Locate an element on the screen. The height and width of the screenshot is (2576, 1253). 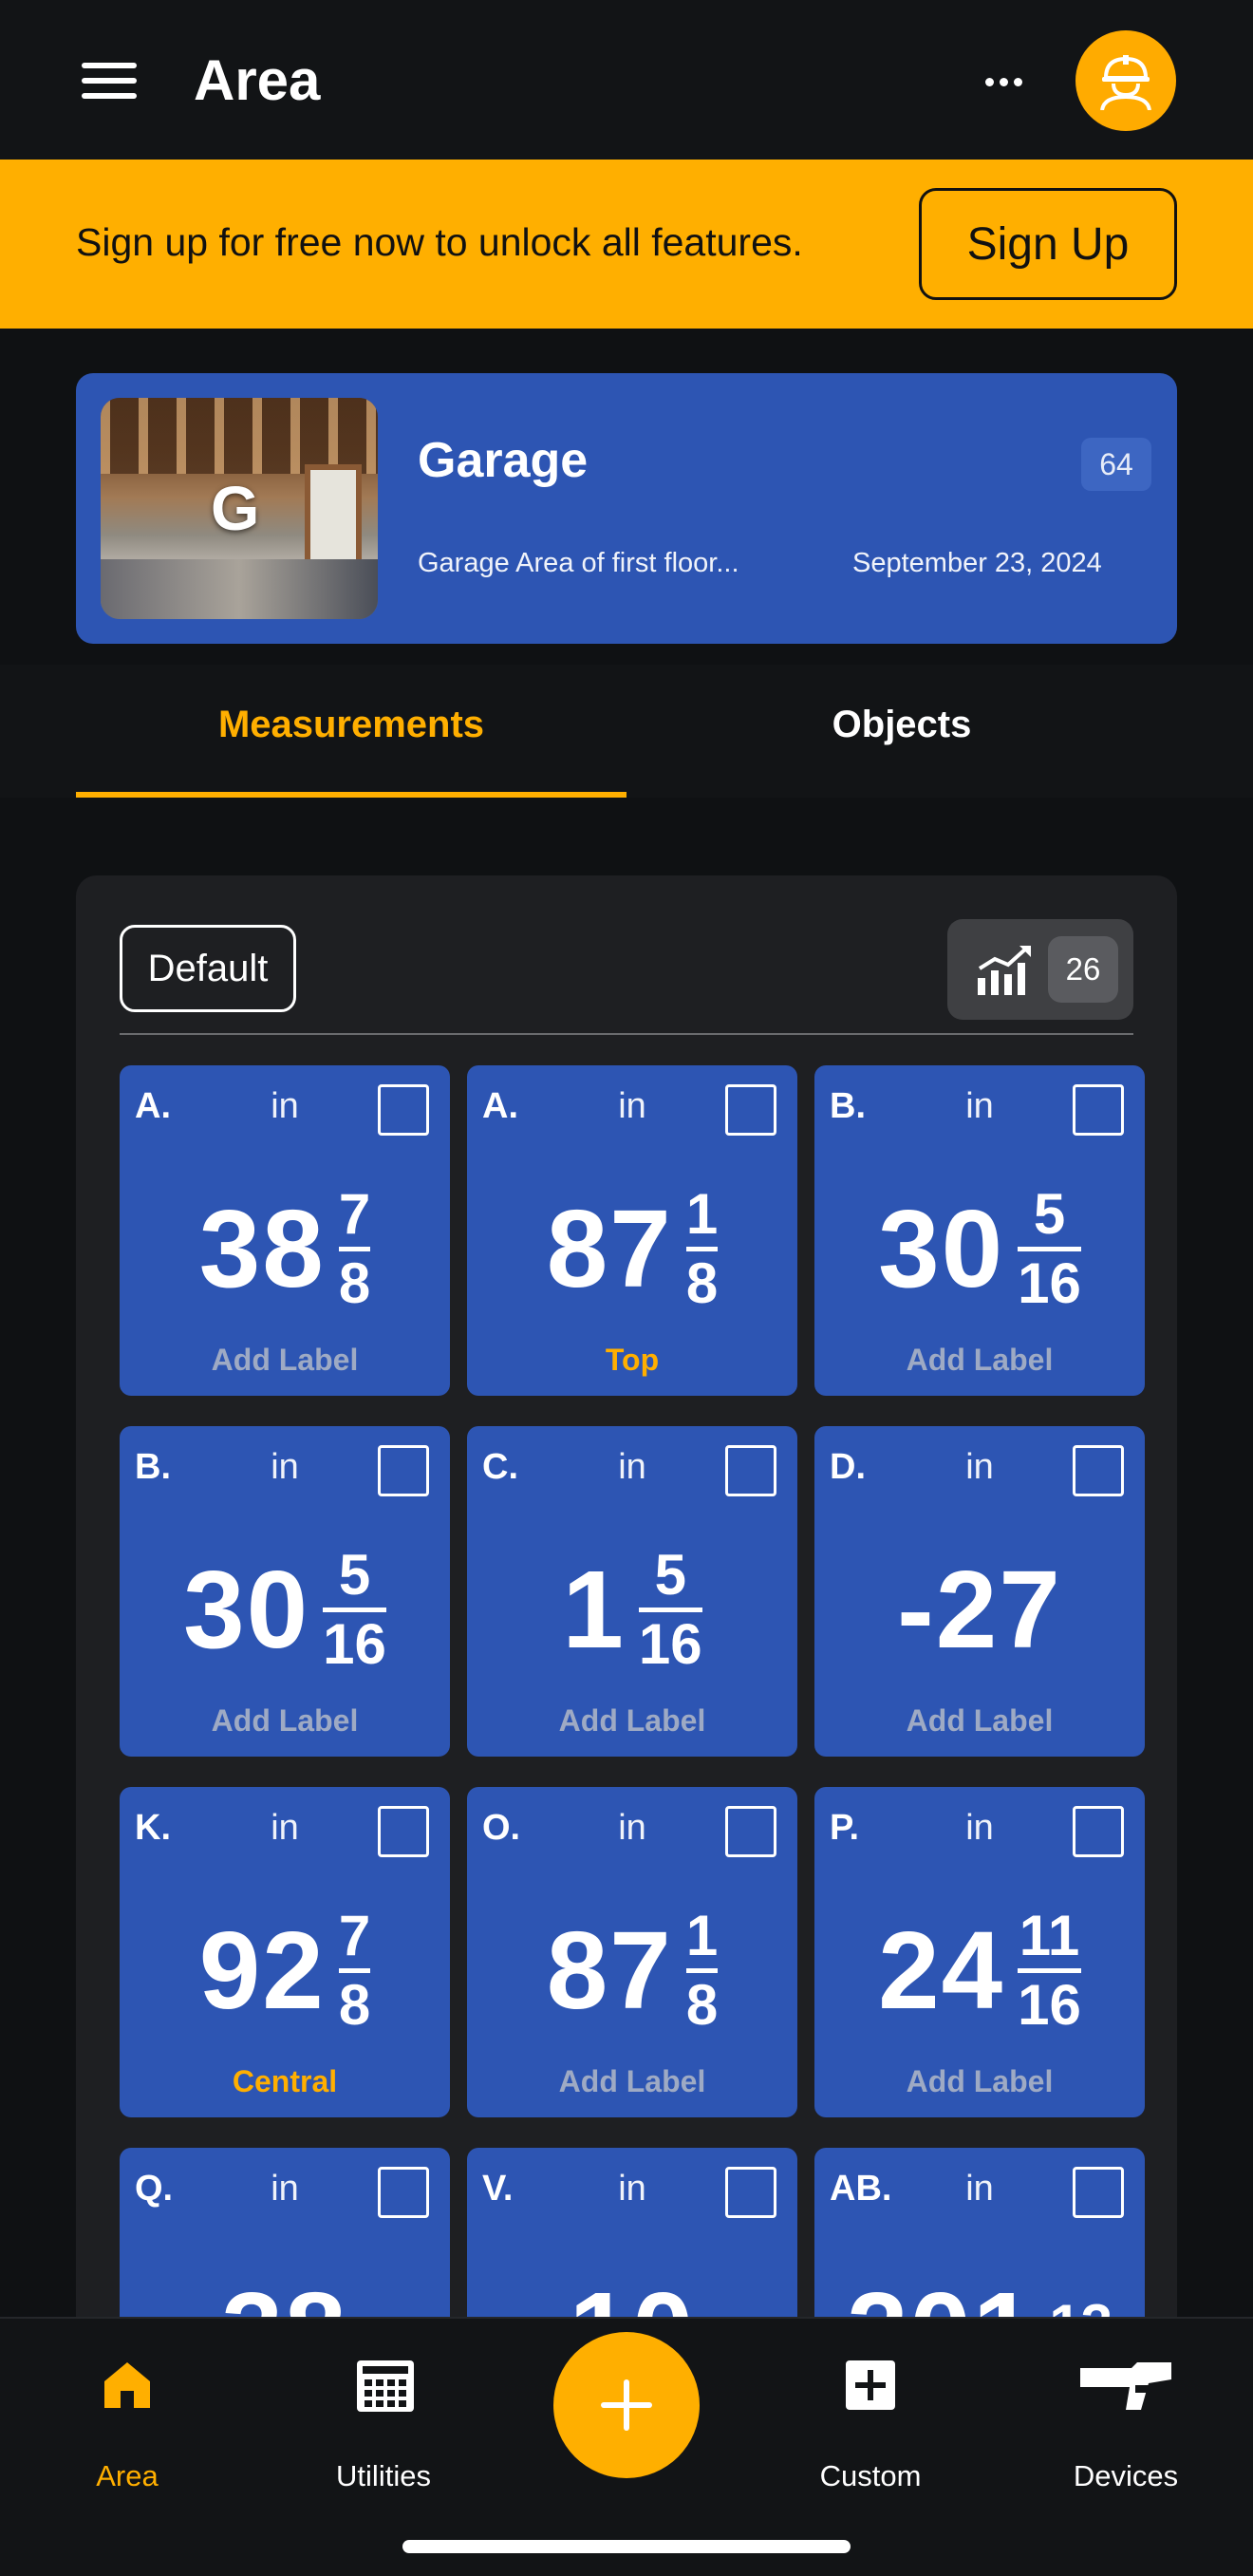
stats-chart-icon is located at coordinates (1005, 970).